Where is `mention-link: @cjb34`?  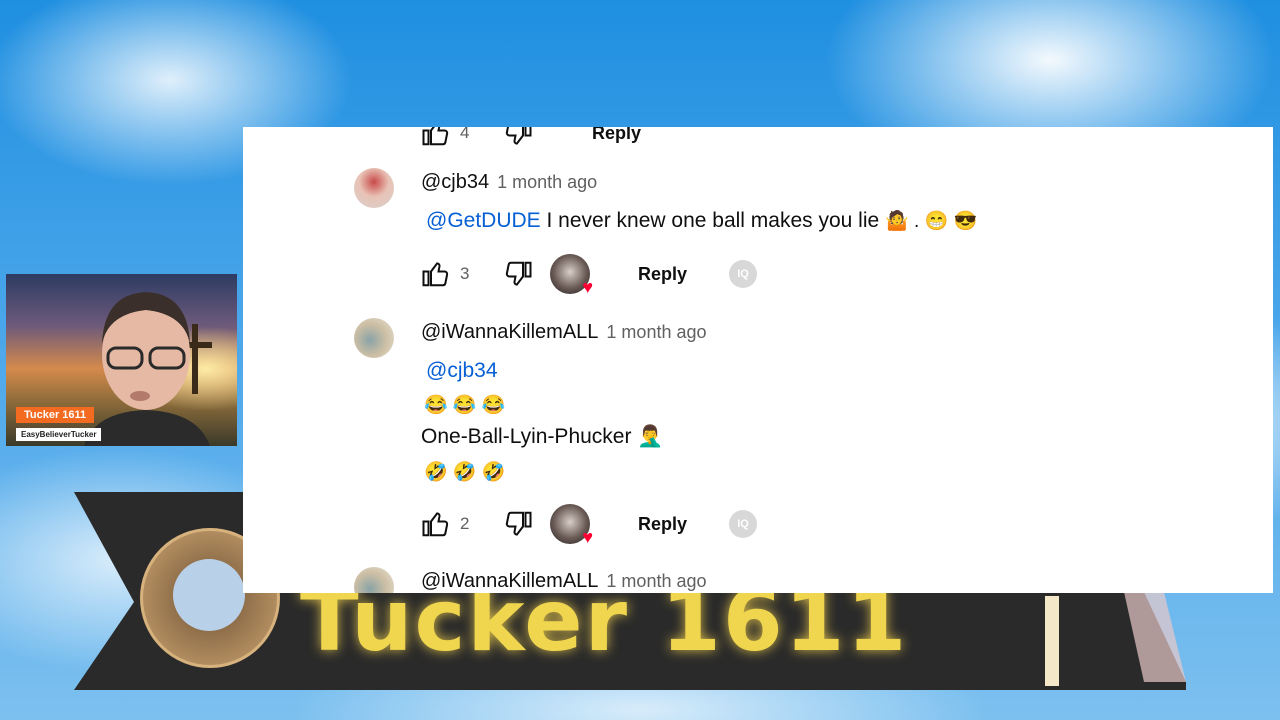 mention-link: @cjb34 is located at coordinates (462, 371).